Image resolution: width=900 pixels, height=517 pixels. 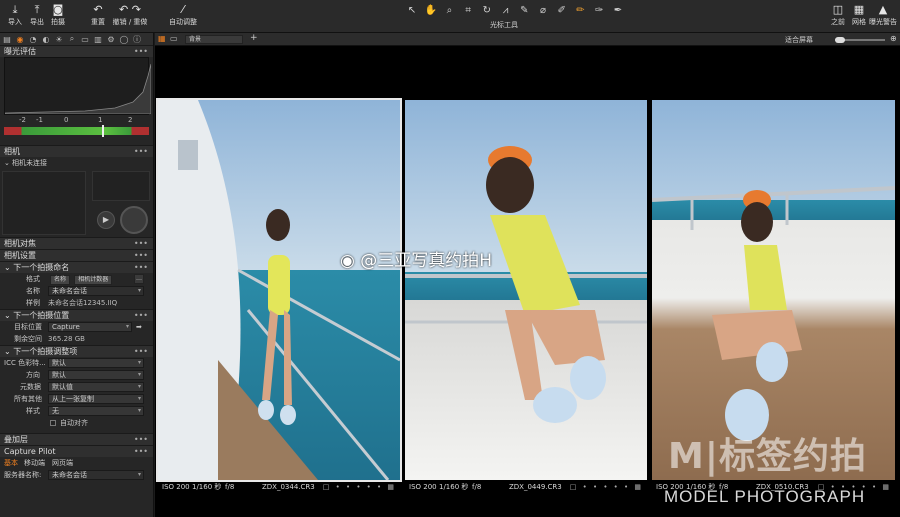 I want to click on details-tab-icon: ⌕, so click(x=72, y=39).